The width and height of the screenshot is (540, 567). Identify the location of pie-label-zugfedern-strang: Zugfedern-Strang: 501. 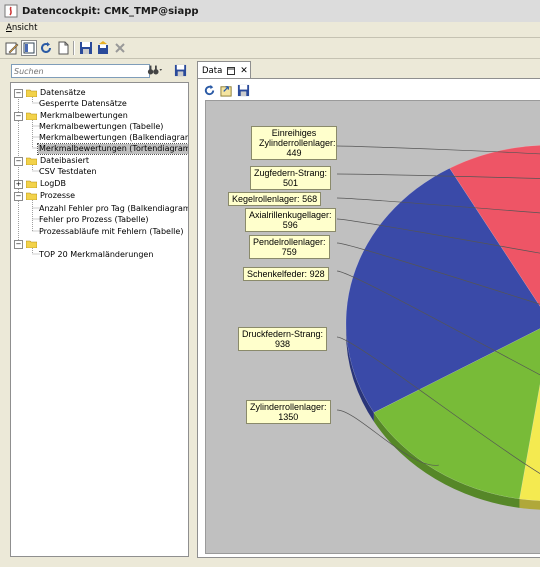
(291, 178).